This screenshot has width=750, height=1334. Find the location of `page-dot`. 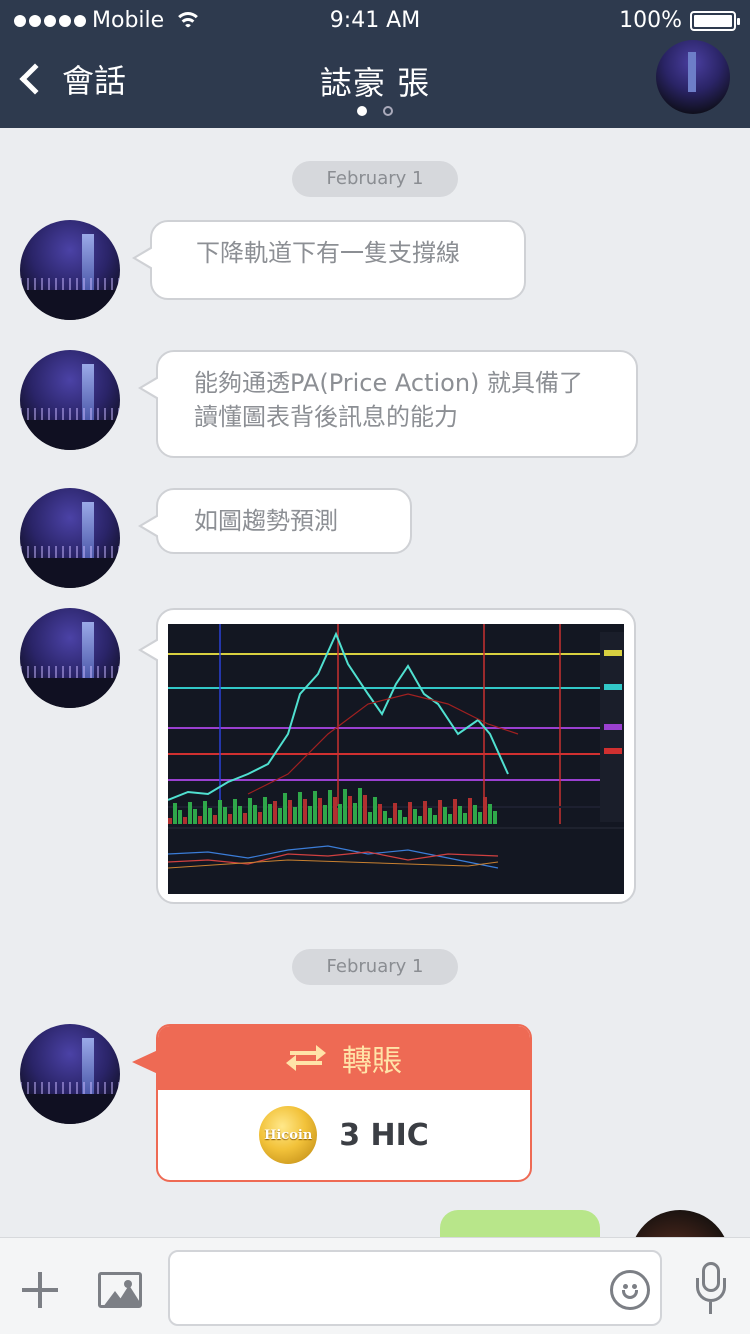

page-dot is located at coordinates (388, 111).